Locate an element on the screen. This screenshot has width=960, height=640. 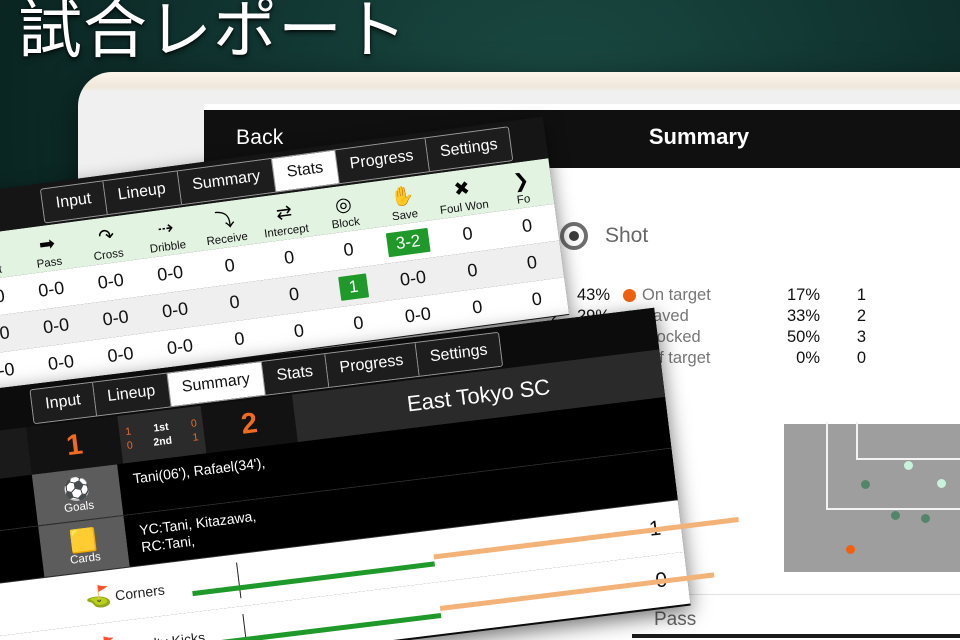
summary-tab-input: Input is located at coordinates (63, 403).